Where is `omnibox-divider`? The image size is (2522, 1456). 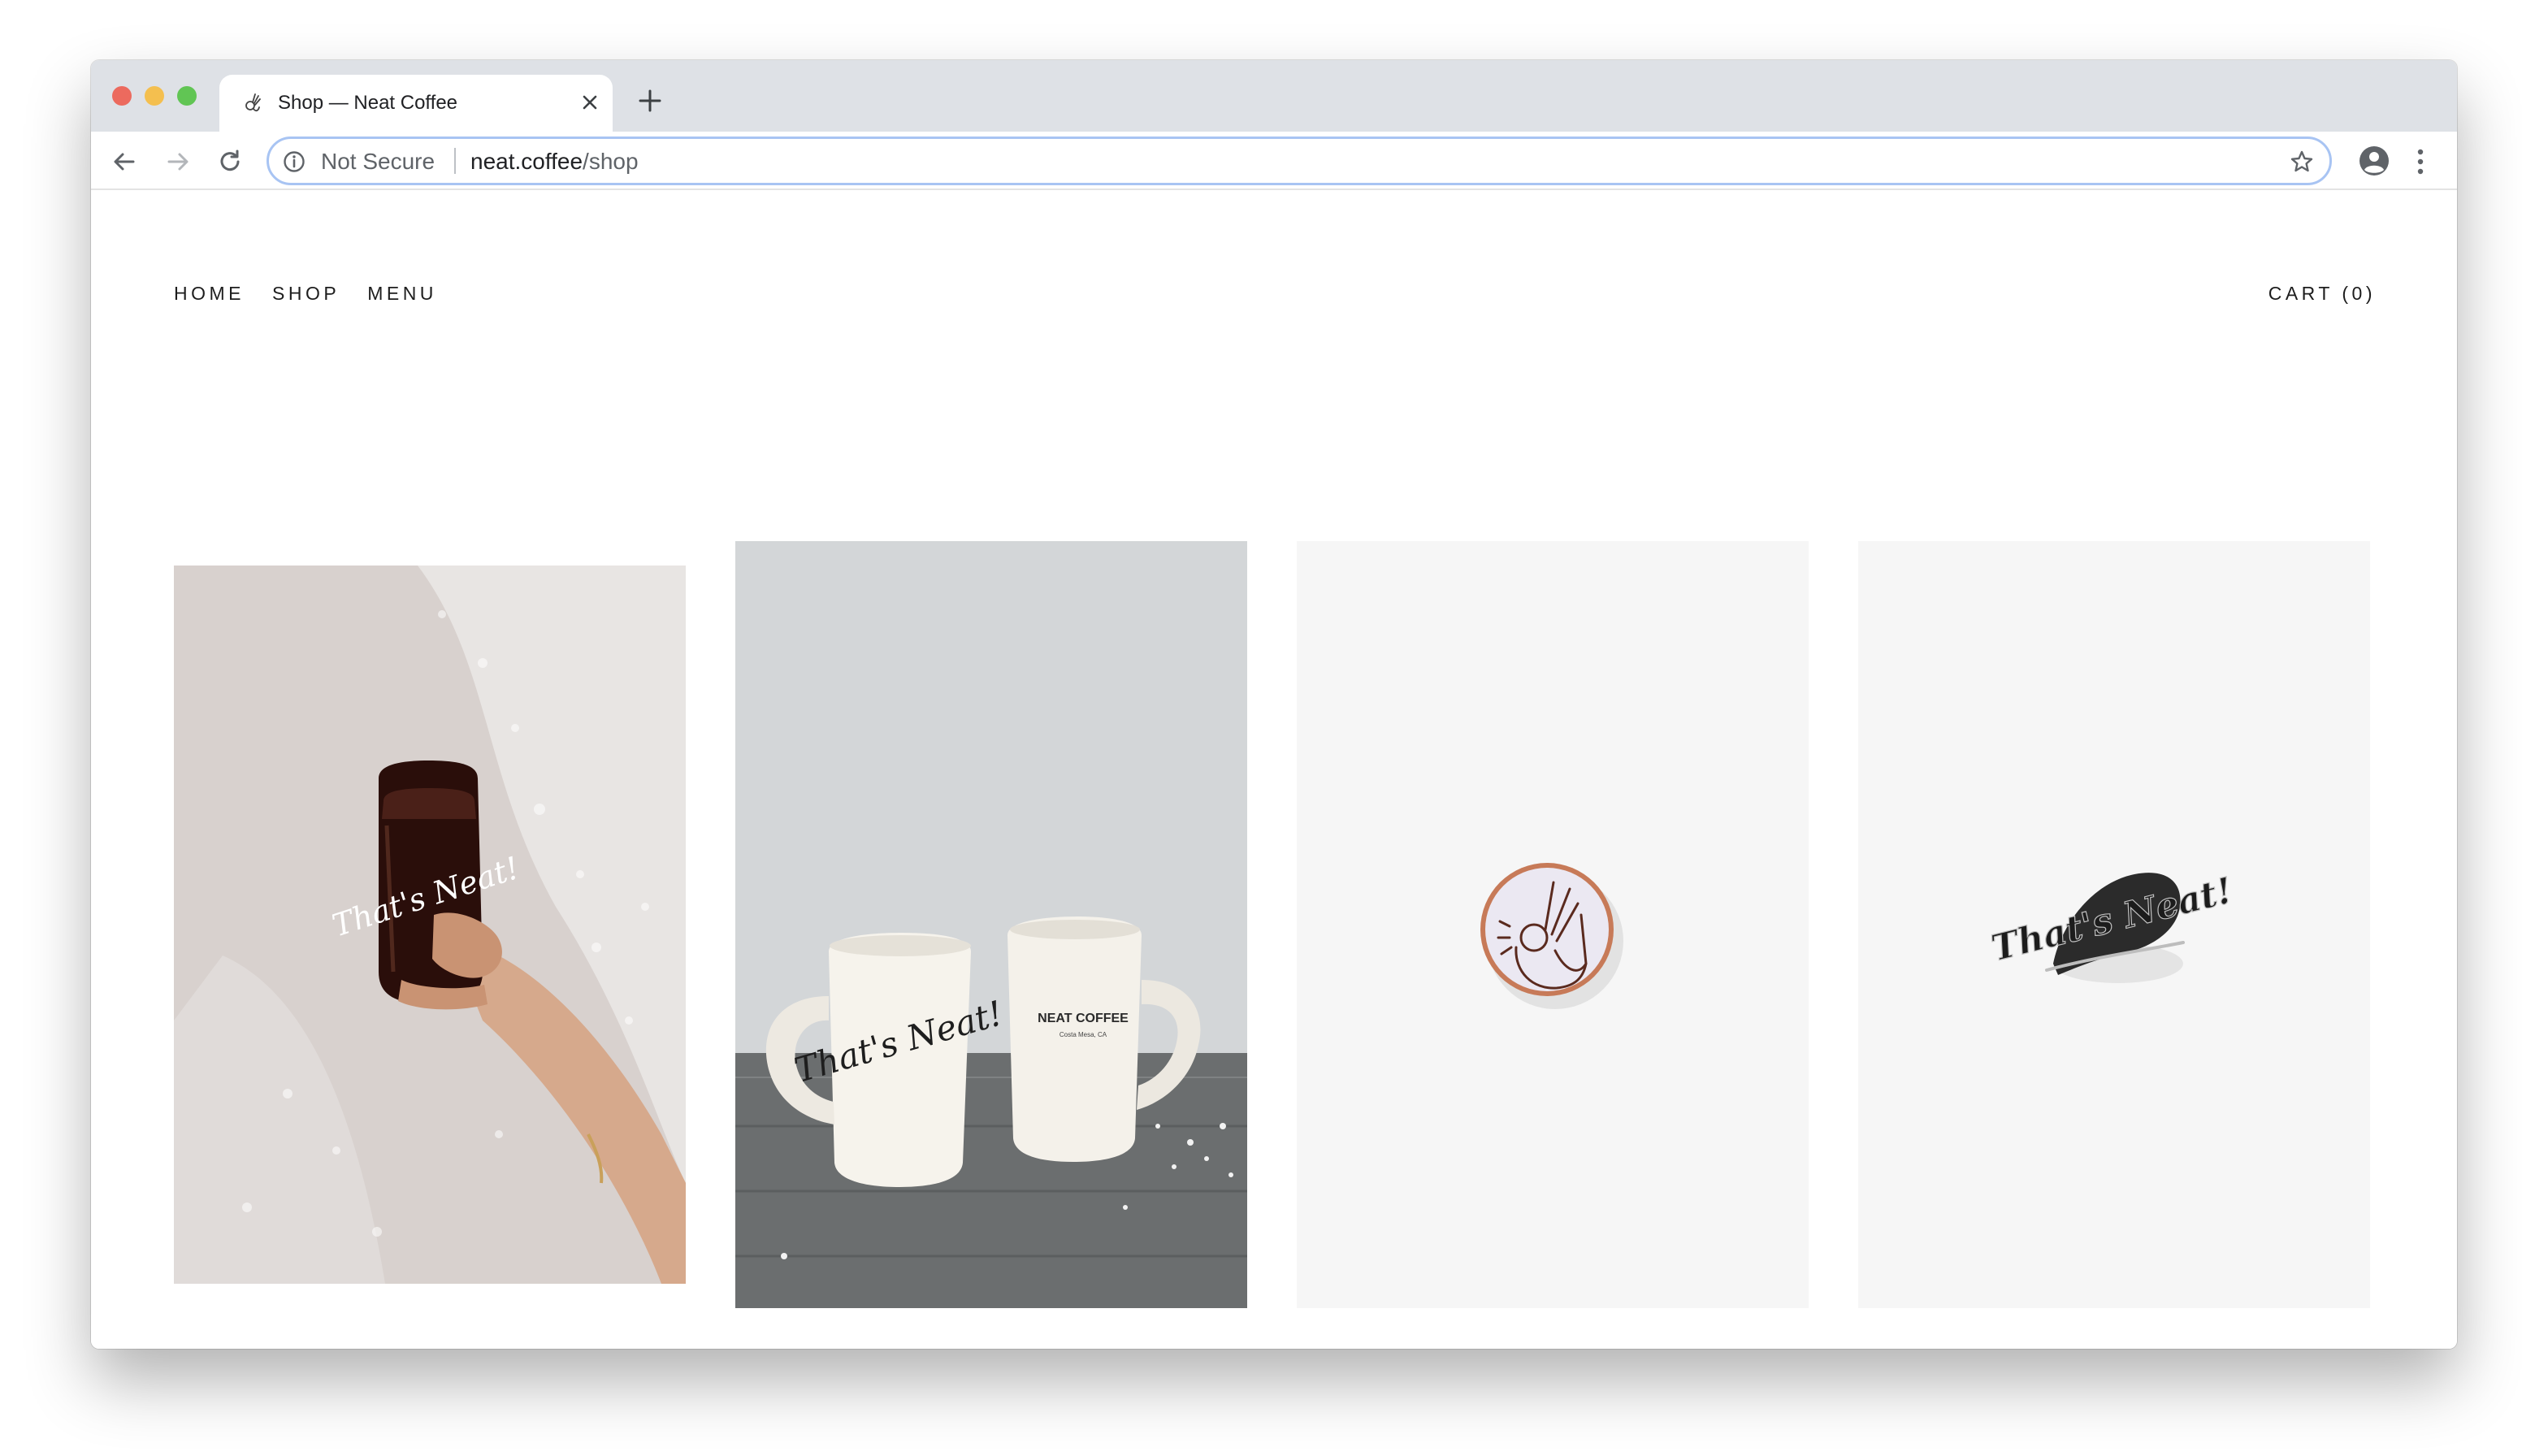 omnibox-divider is located at coordinates (455, 161).